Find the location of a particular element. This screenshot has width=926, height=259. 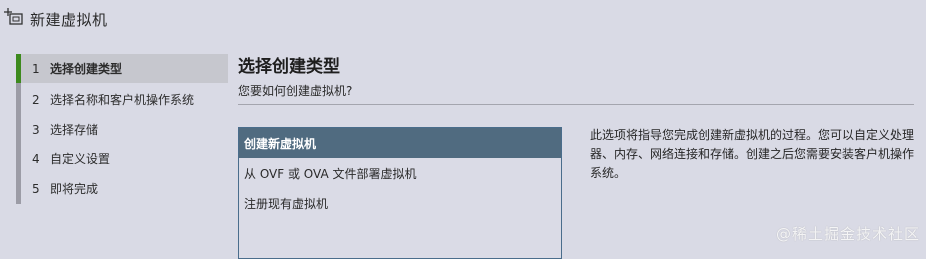

step-number: 1 is located at coordinates (36, 68).